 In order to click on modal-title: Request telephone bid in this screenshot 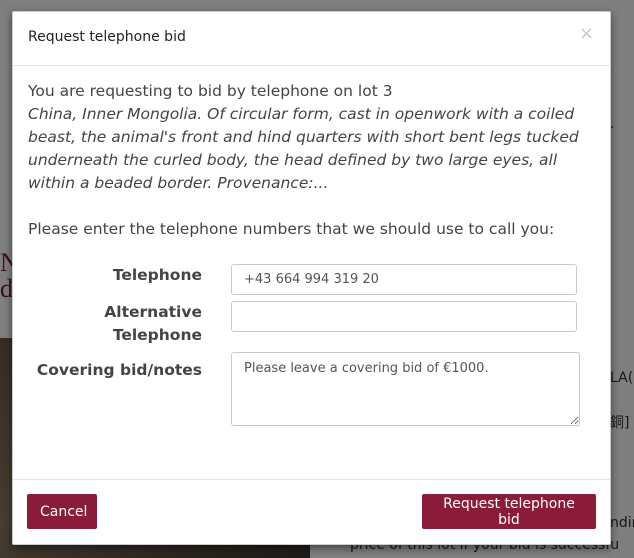, I will do `click(107, 37)`.